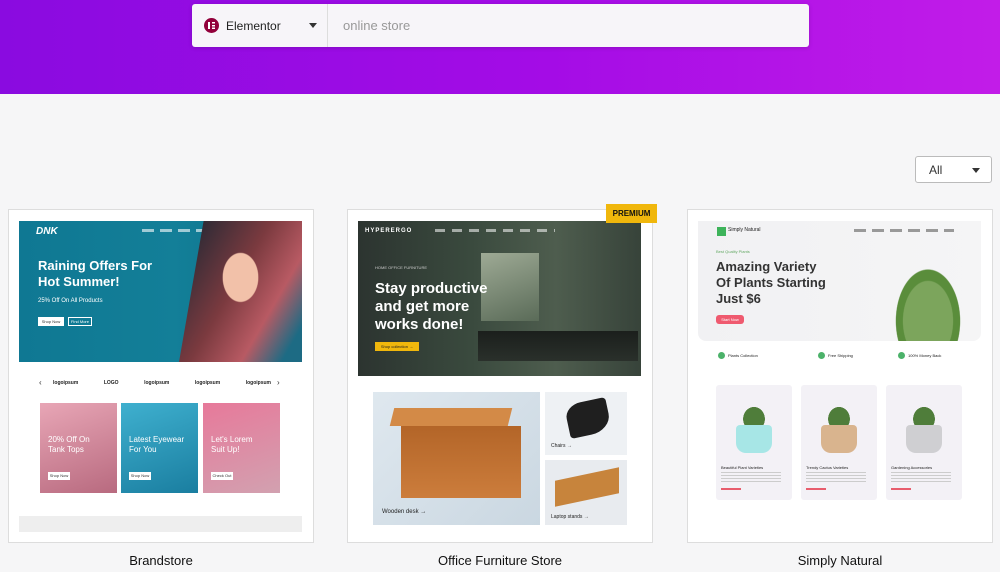 This screenshot has width=1000, height=572. What do you see at coordinates (95, 265) in the screenshot?
I see `headline-line-1: Raining Offers For` at bounding box center [95, 265].